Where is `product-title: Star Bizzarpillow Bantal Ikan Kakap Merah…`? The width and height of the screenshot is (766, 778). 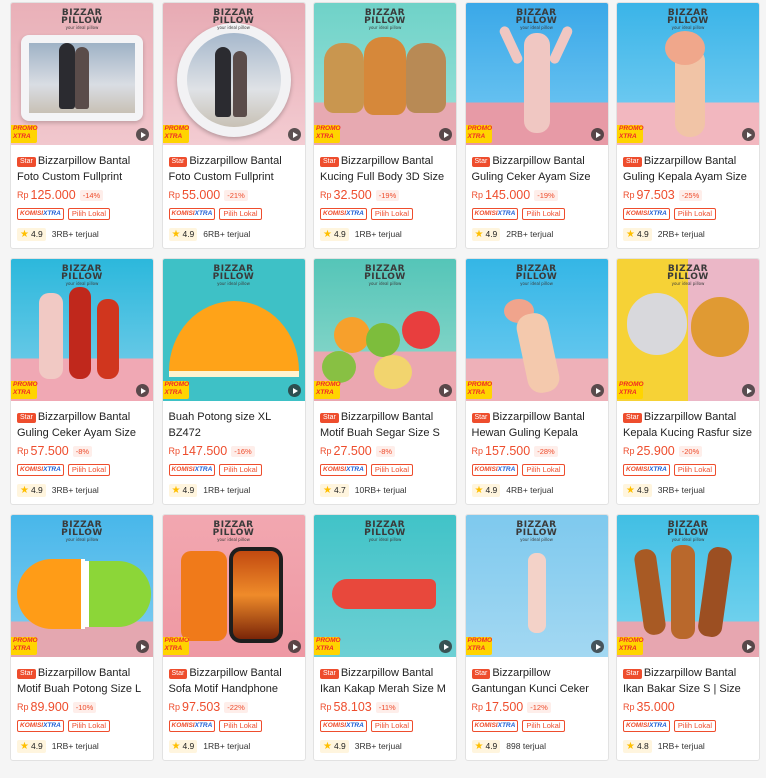 product-title: Star Bizzarpillow Bantal Ikan Kakap Merah… is located at coordinates (385, 681).